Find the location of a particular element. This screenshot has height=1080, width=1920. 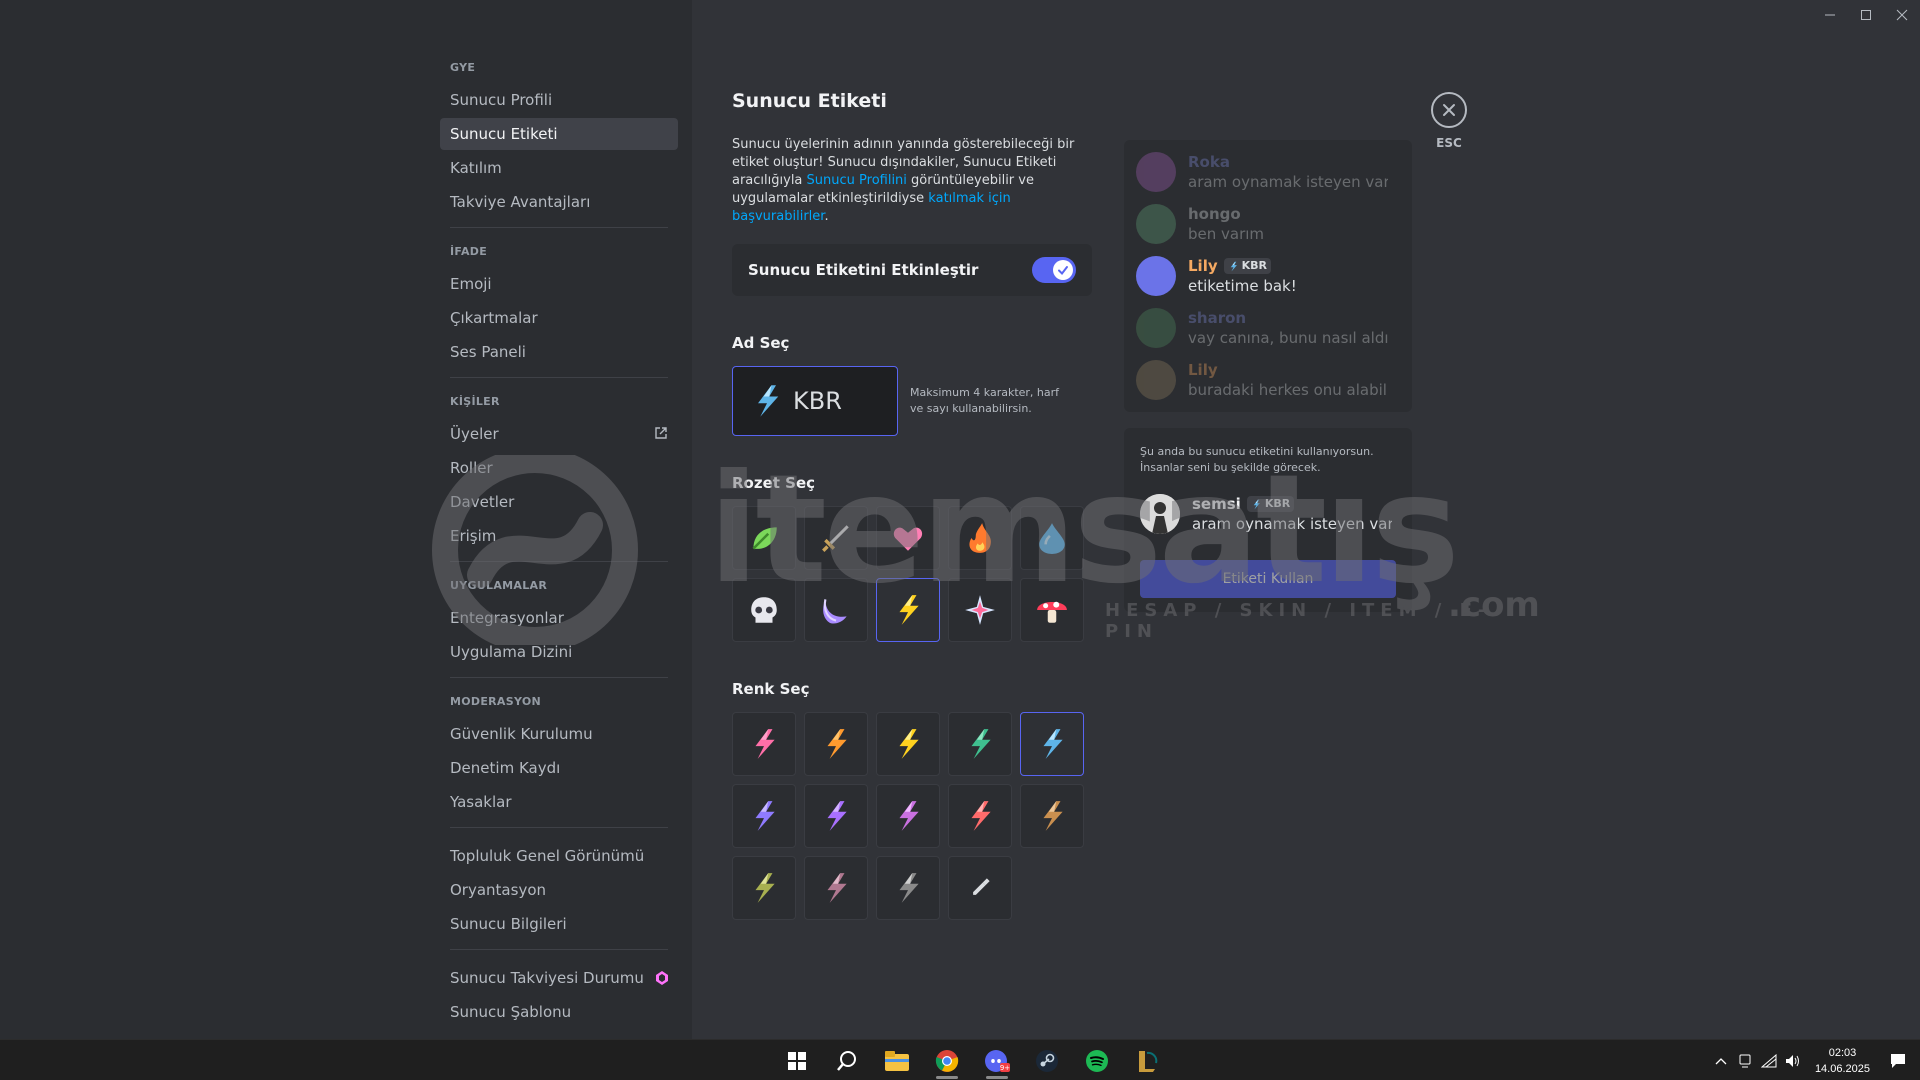

description-text-3: . is located at coordinates (826, 216).